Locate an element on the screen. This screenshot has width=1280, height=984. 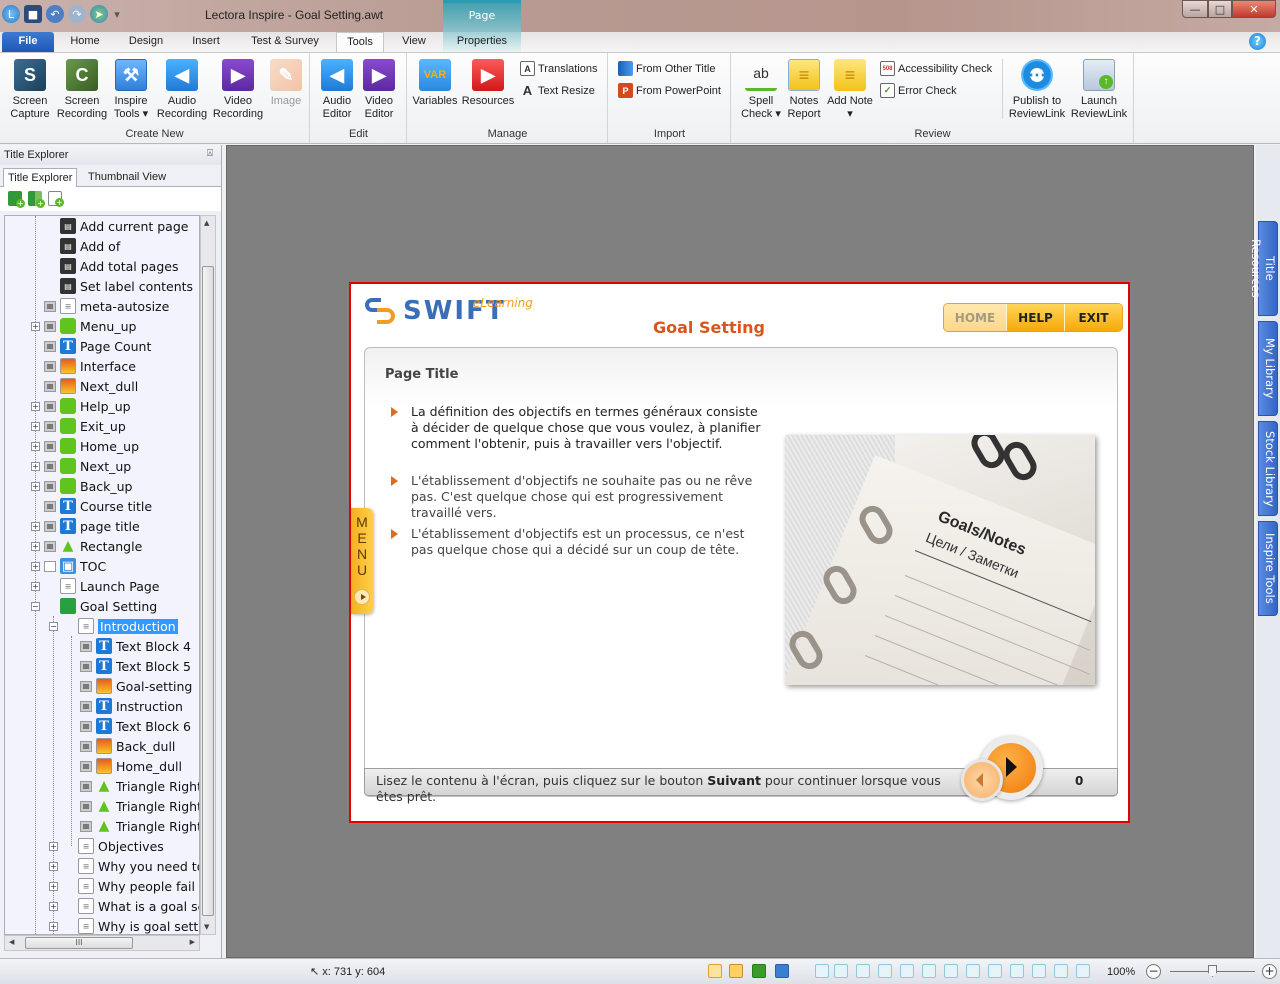
pin-icon: ⍓ is located at coordinates (210, 153).